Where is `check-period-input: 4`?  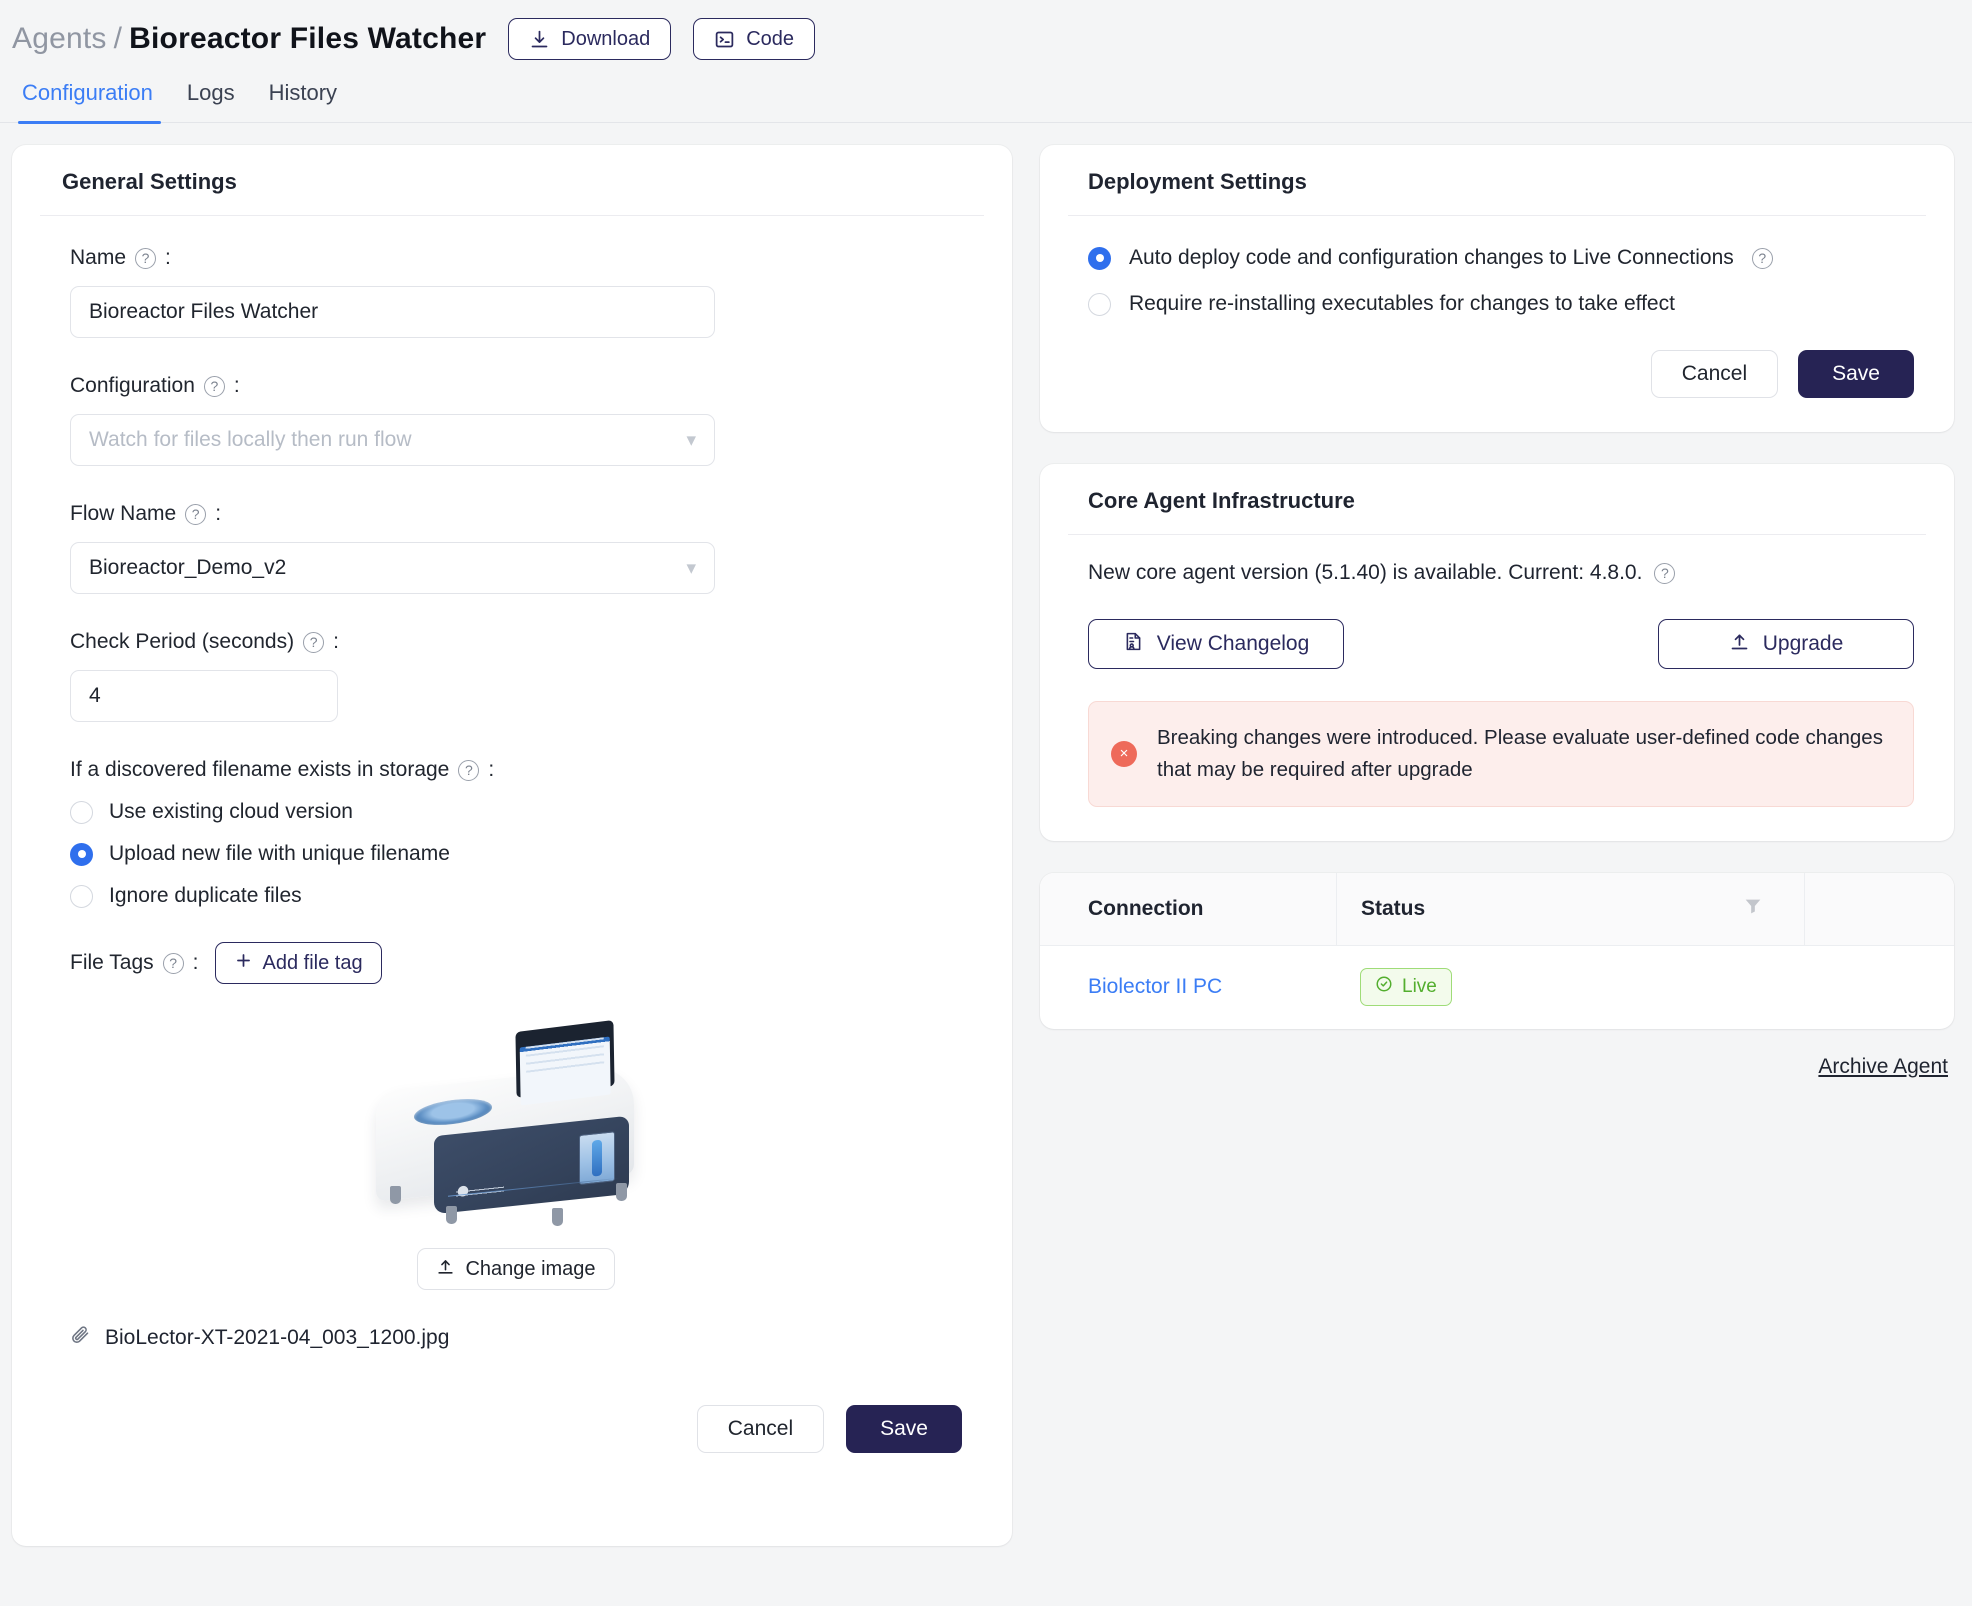
check-period-input: 4 is located at coordinates (204, 696).